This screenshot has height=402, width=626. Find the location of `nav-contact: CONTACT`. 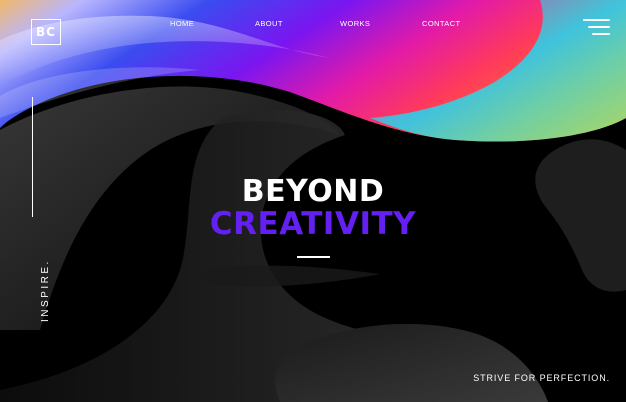

nav-contact: CONTACT is located at coordinates (441, 23).